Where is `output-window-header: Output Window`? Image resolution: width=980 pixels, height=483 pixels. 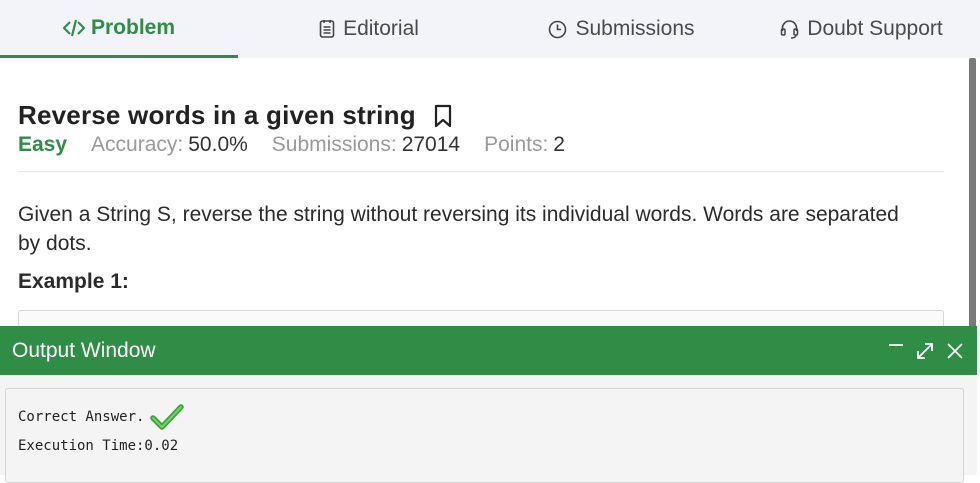 output-window-header: Output Window is located at coordinates (488, 350).